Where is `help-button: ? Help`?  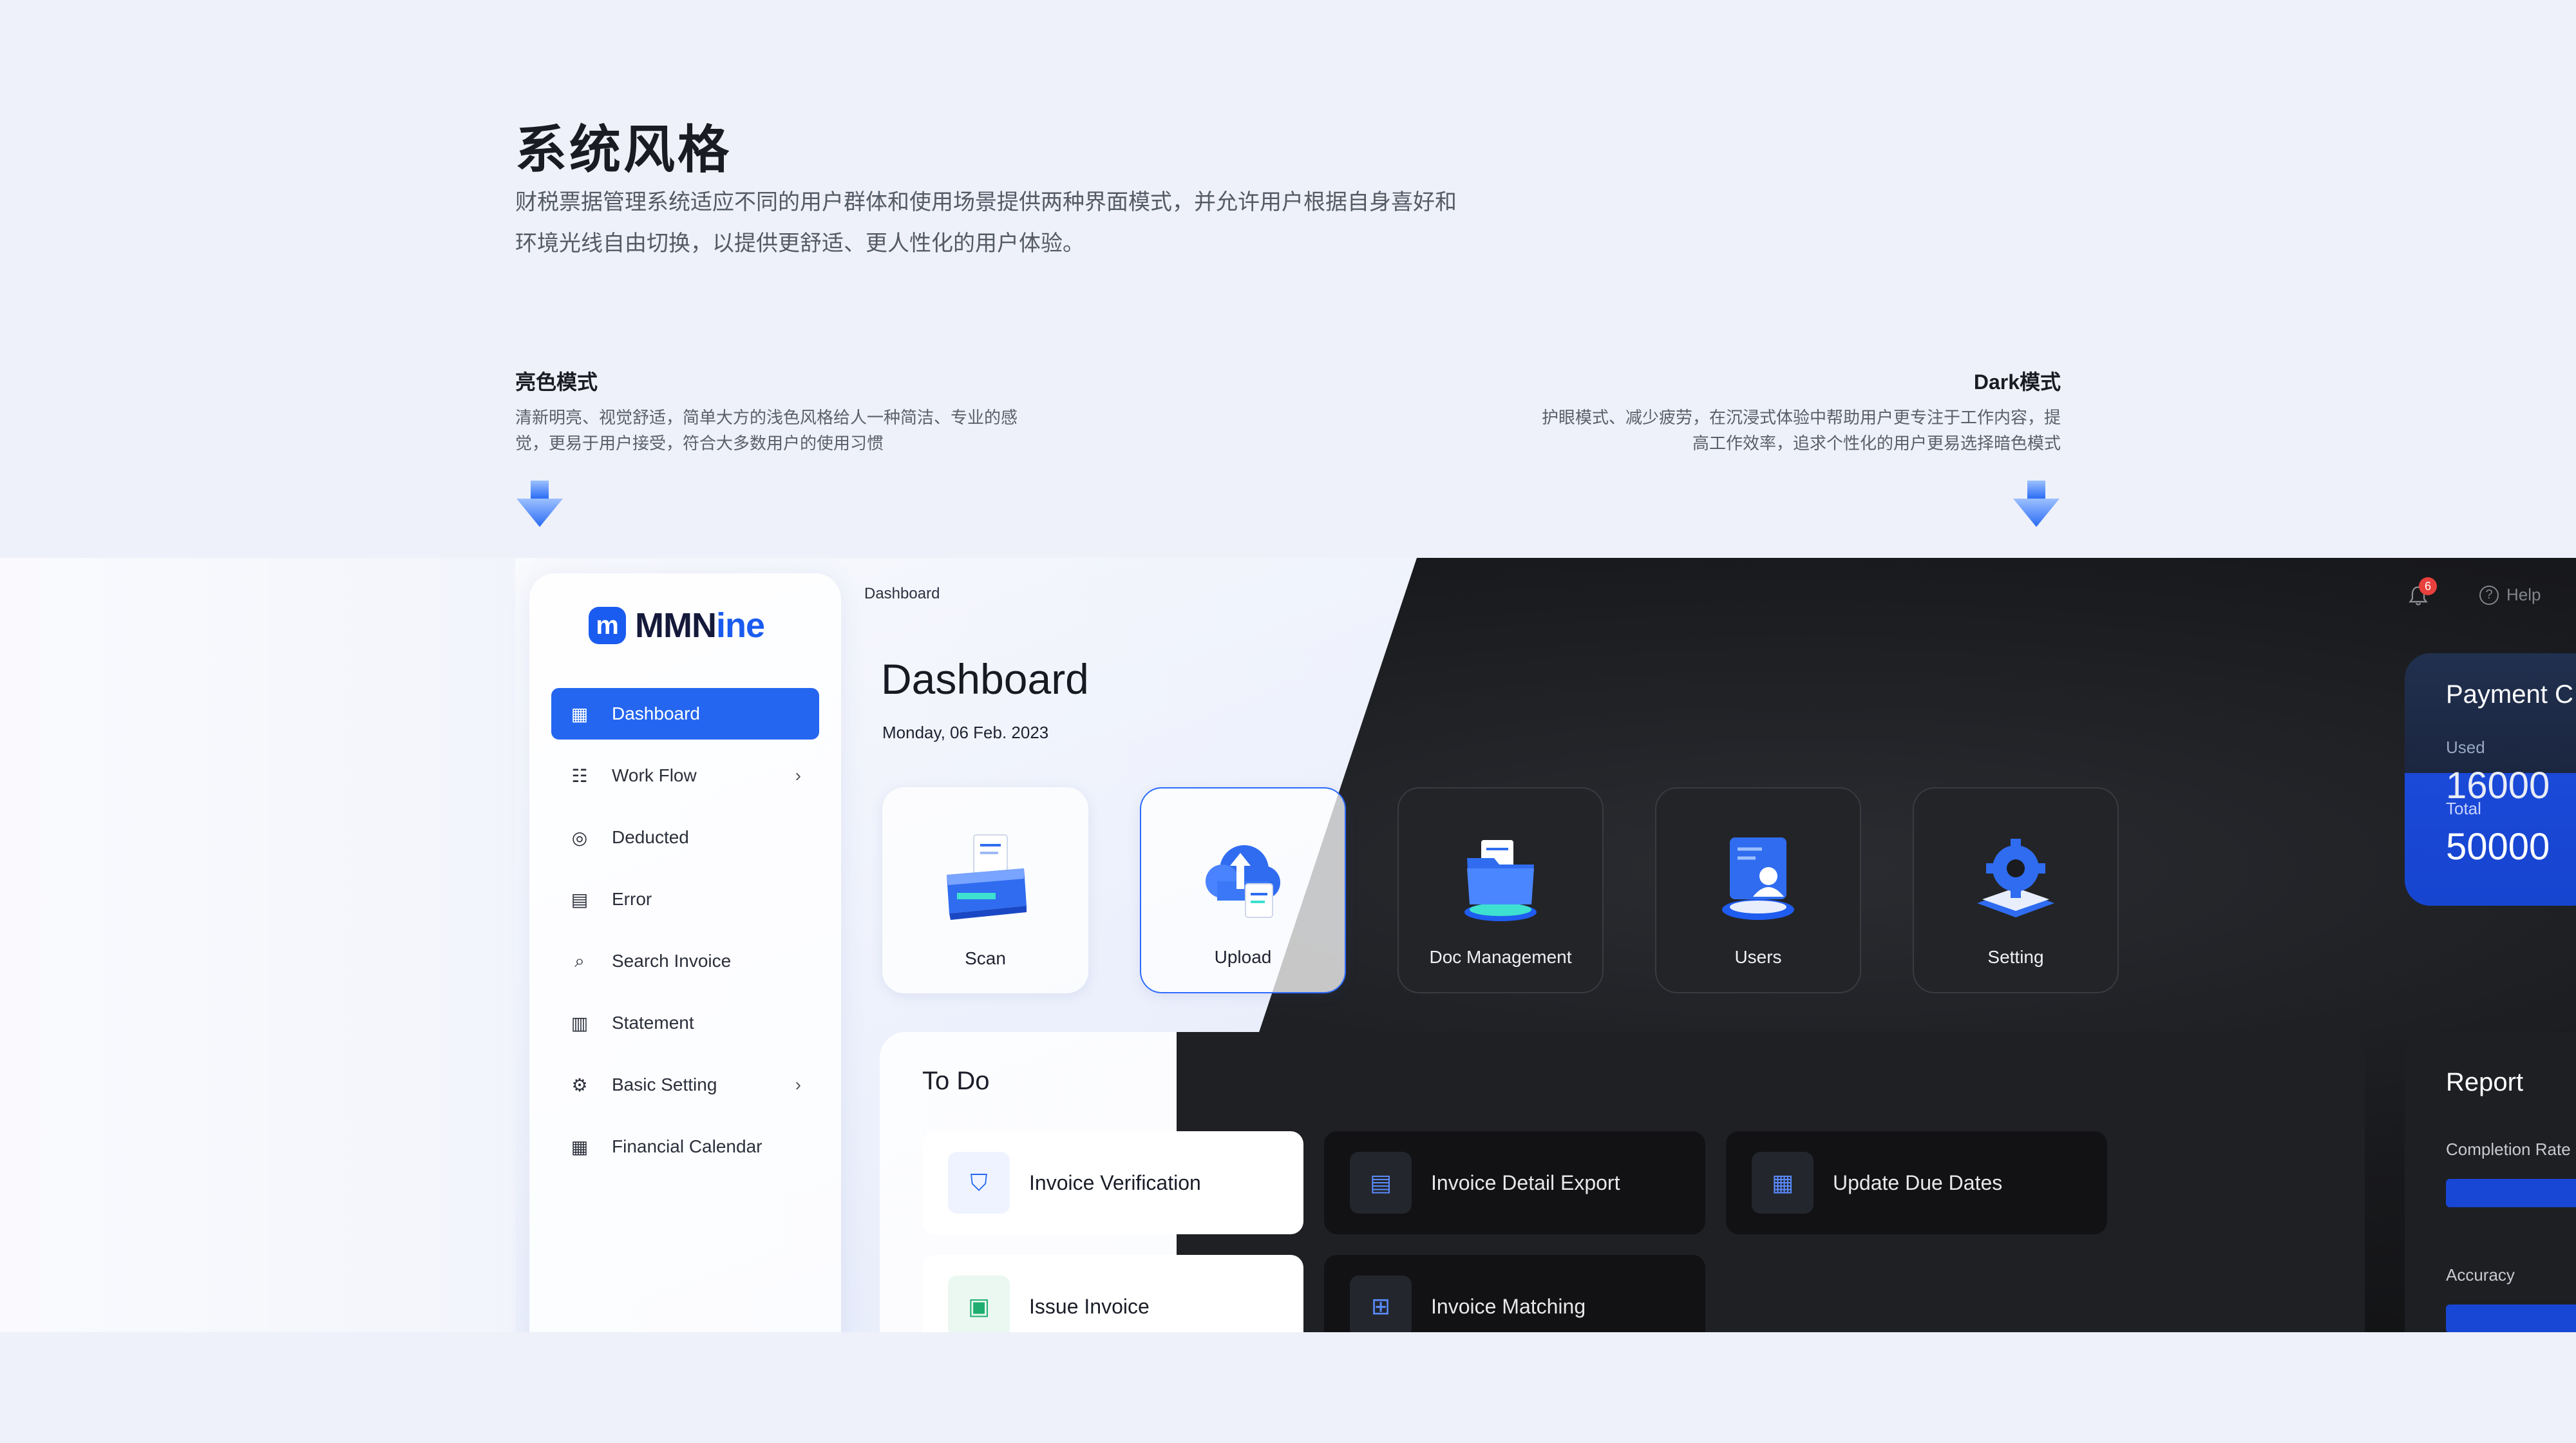
help-button: ? Help is located at coordinates (2510, 595).